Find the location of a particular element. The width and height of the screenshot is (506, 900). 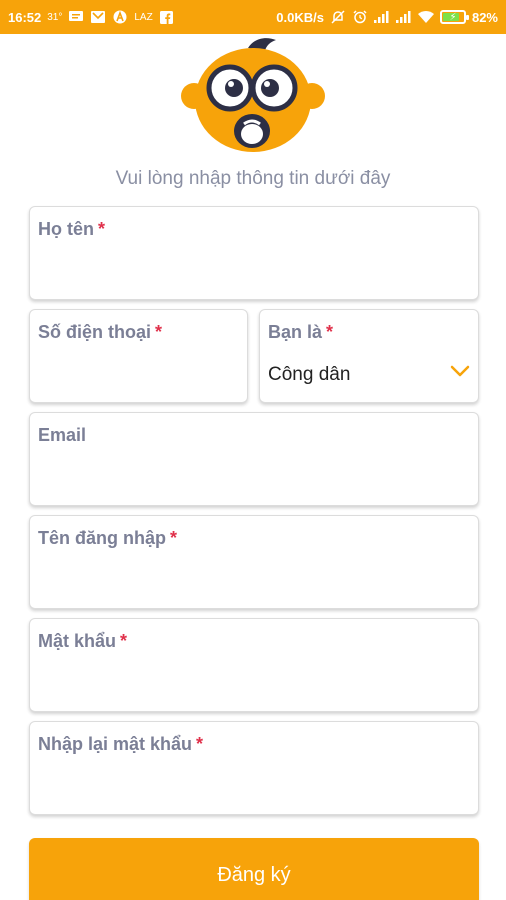

charging-bolt-icon: ⚡ is located at coordinates (453, 17).